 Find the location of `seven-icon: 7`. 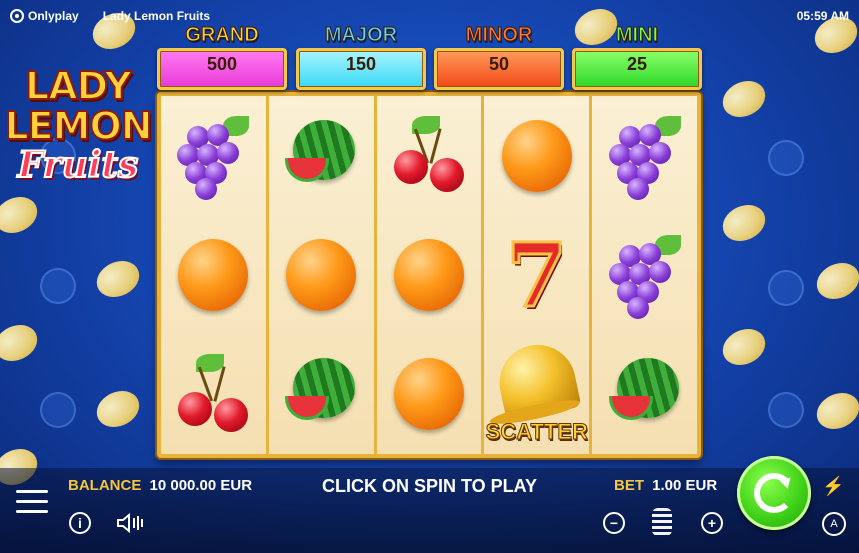

seven-icon: 7 is located at coordinates (537, 274).